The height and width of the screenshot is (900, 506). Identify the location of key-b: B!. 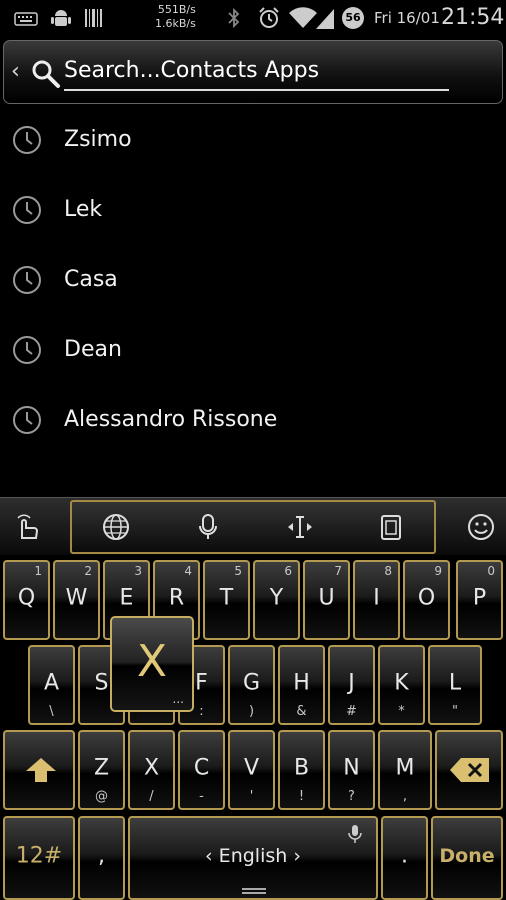
(301, 770).